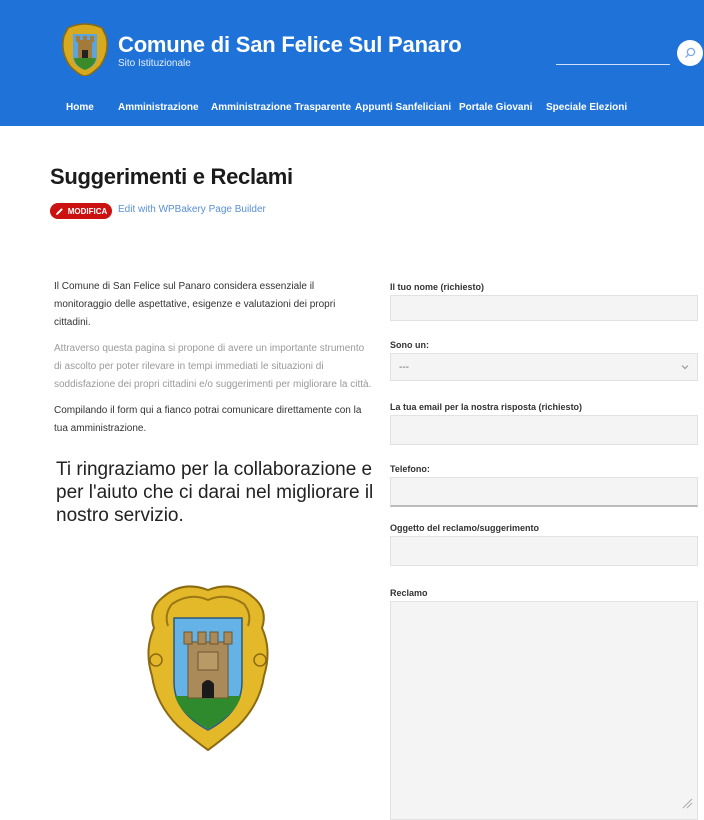  Describe the element at coordinates (544, 308) in the screenshot. I see `name-field` at that location.